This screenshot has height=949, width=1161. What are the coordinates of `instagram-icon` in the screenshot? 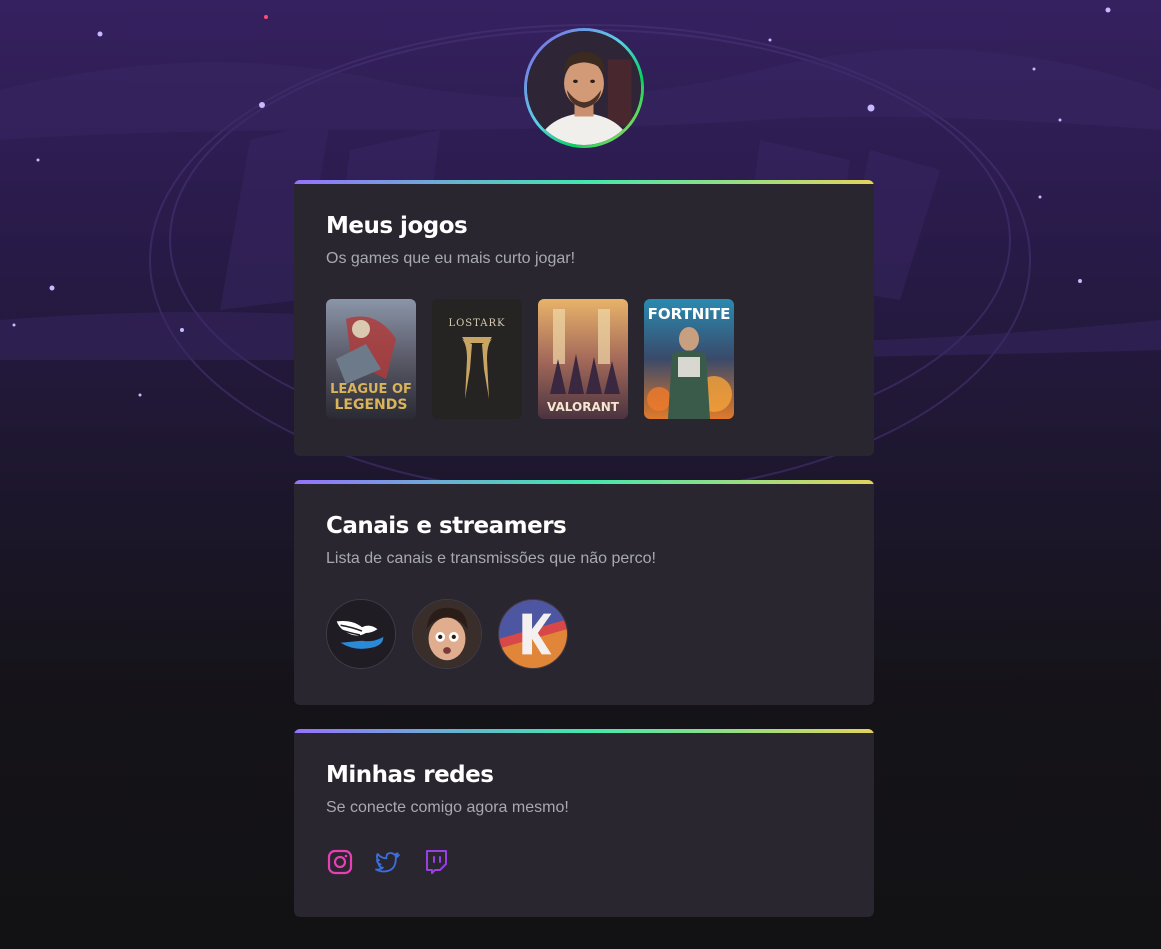 It's located at (340, 862).